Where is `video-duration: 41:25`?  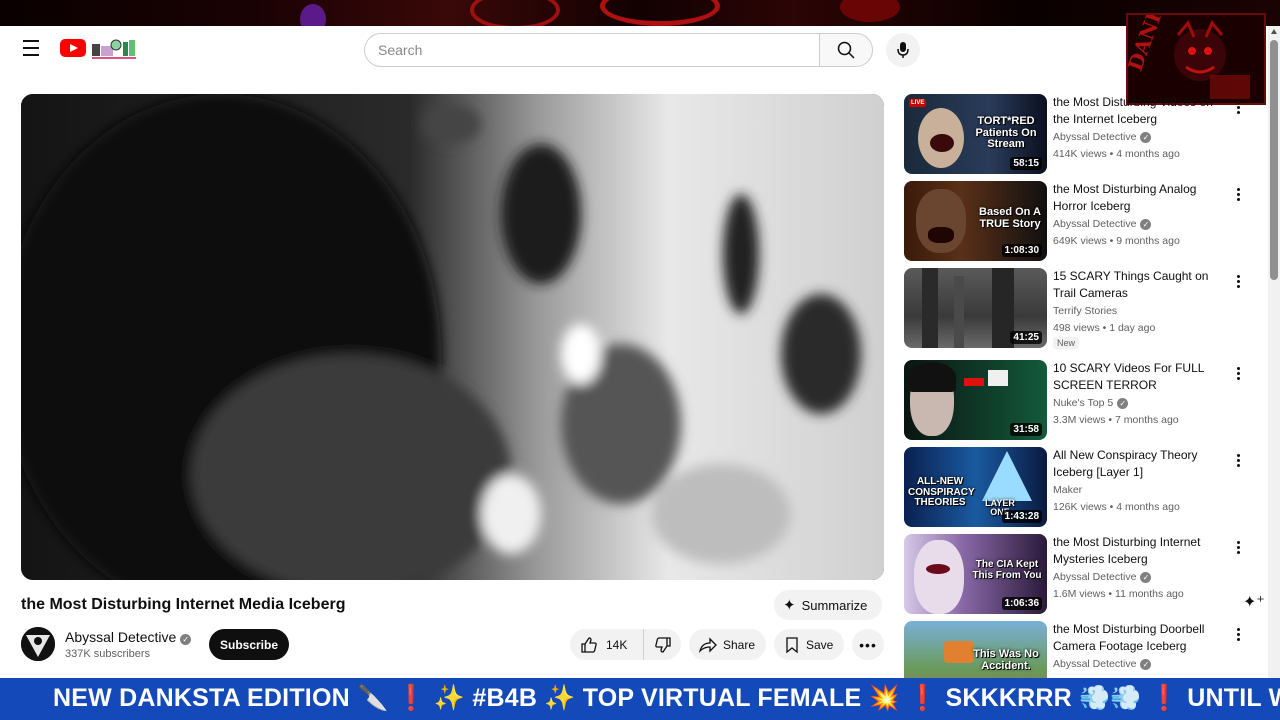 video-duration: 41:25 is located at coordinates (1026, 337).